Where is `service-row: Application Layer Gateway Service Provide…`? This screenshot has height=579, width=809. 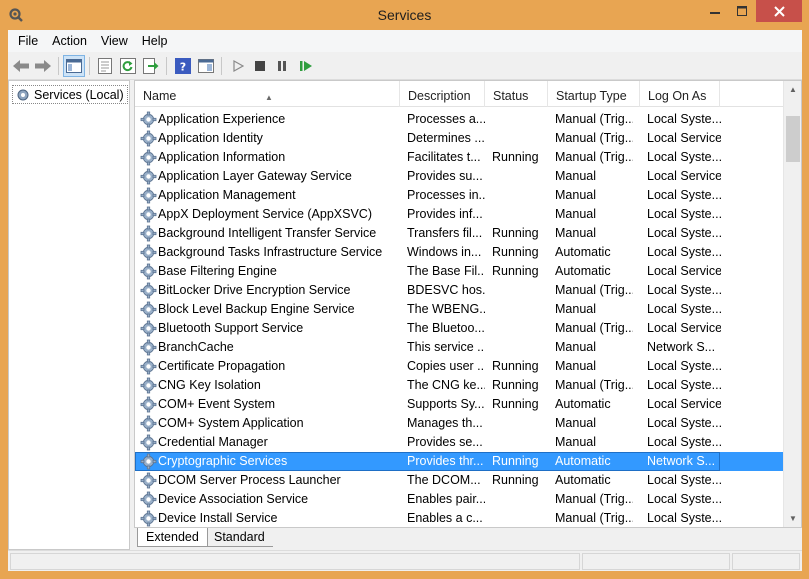
service-row: Application Layer Gateway Service Provide… is located at coordinates (459, 176).